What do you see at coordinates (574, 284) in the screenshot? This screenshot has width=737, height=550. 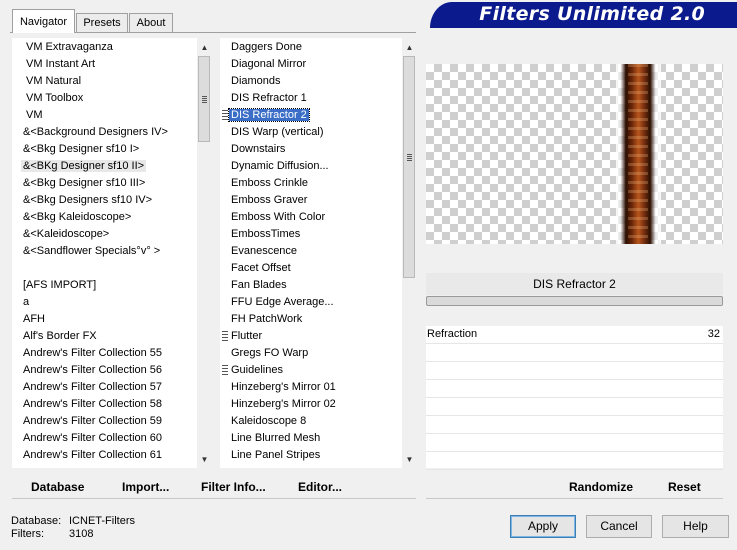 I see `selected-filter-name: DIS Refractor 2` at bounding box center [574, 284].